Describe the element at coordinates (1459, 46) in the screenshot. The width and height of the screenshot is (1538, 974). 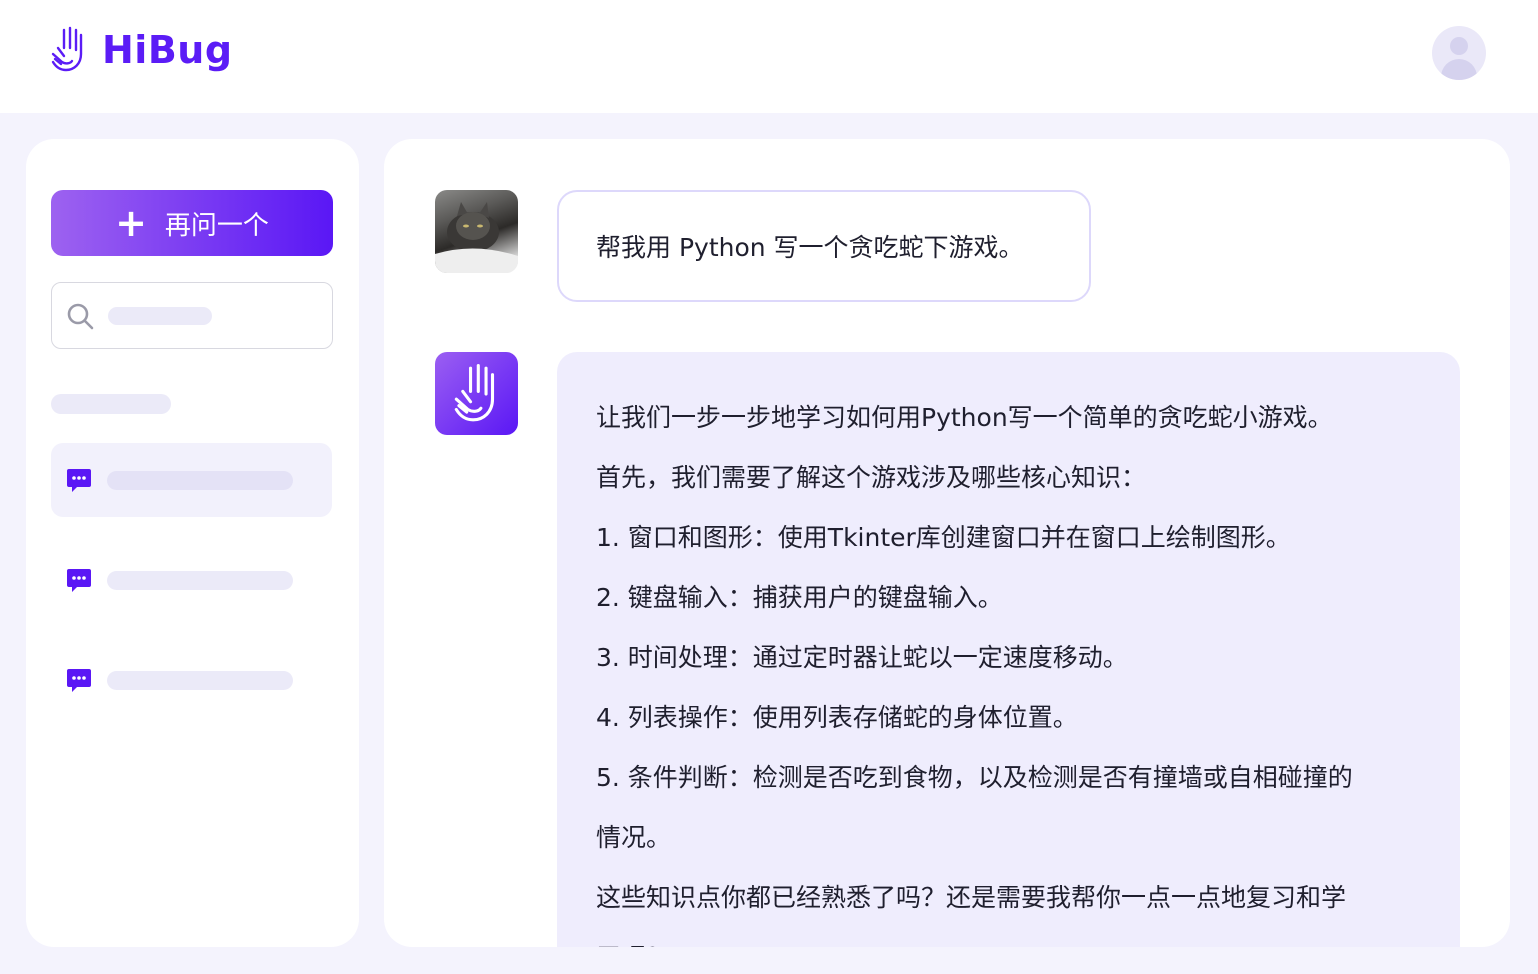
I see `user-icon` at that location.